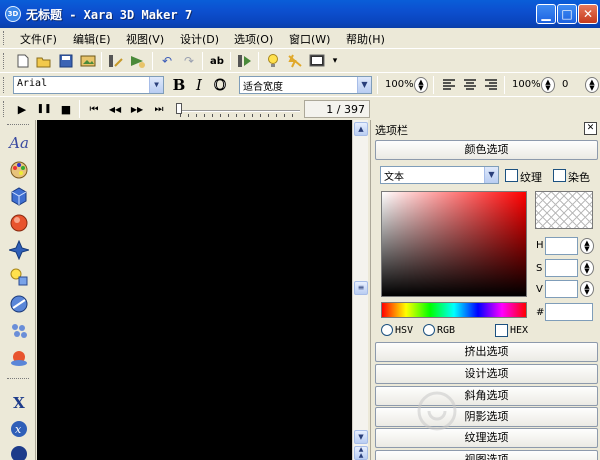  Describe the element at coordinates (179, 85) in the screenshot. I see `bold-button: B` at that location.